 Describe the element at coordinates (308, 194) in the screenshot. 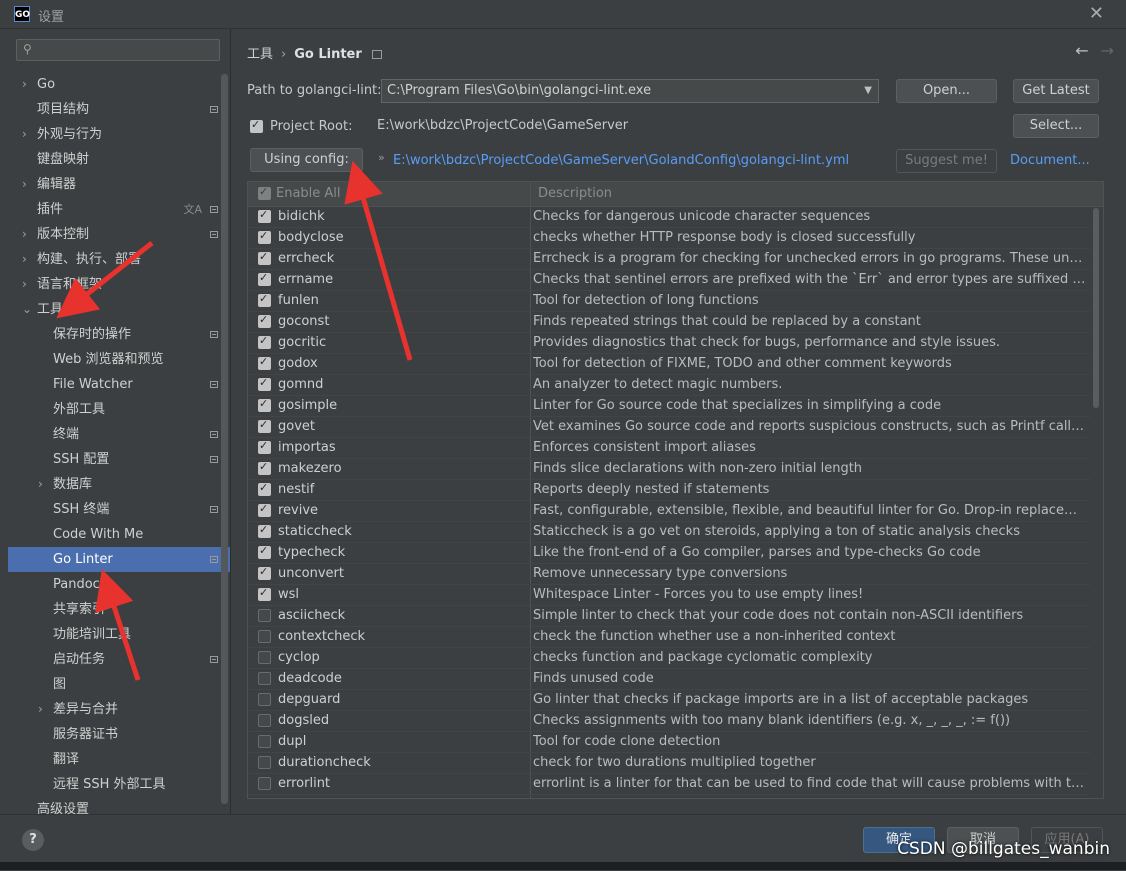

I see `enable-all-header: Enable All` at that location.